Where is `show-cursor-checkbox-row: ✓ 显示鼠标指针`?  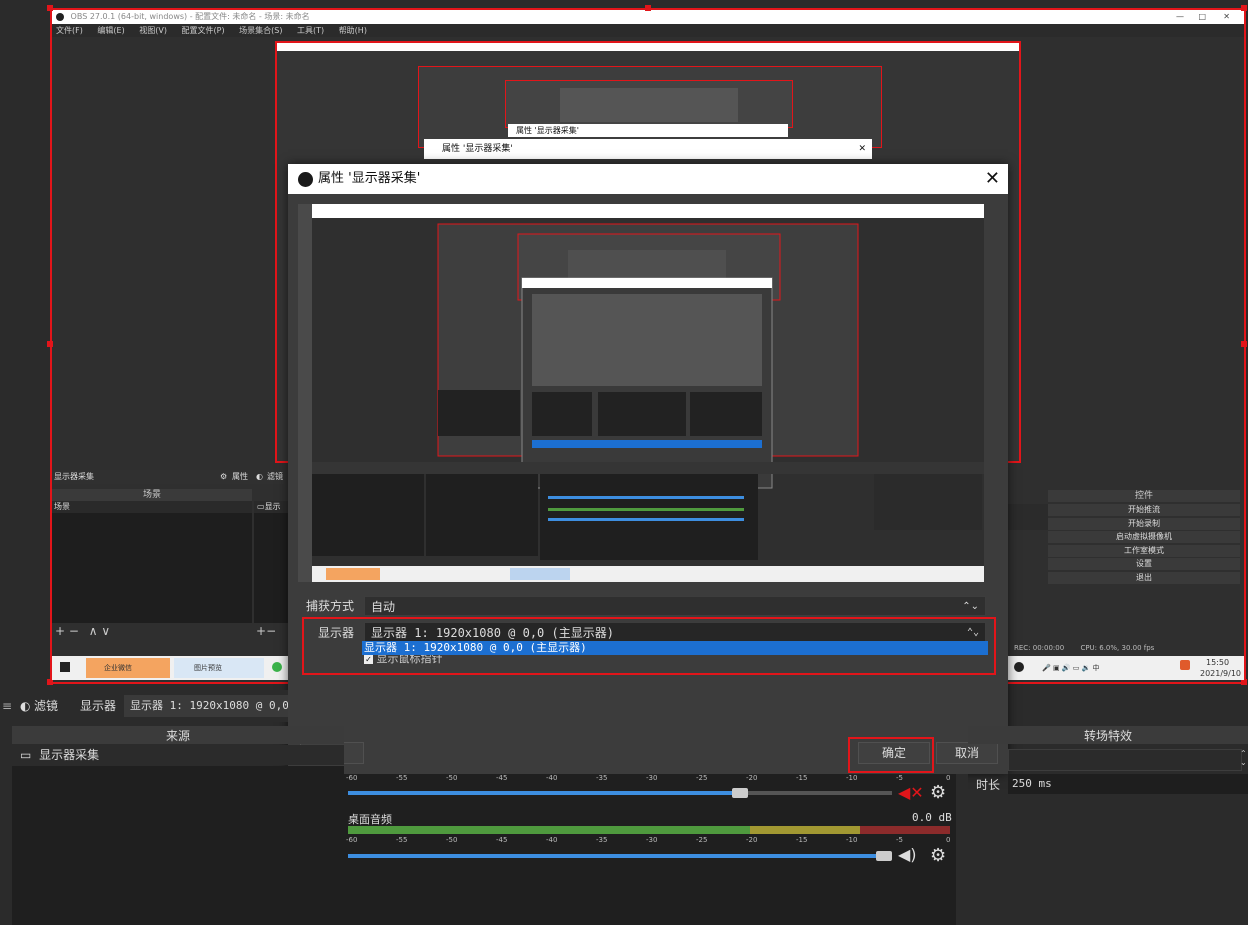 show-cursor-checkbox-row: ✓ 显示鼠标指针 is located at coordinates (403, 661).